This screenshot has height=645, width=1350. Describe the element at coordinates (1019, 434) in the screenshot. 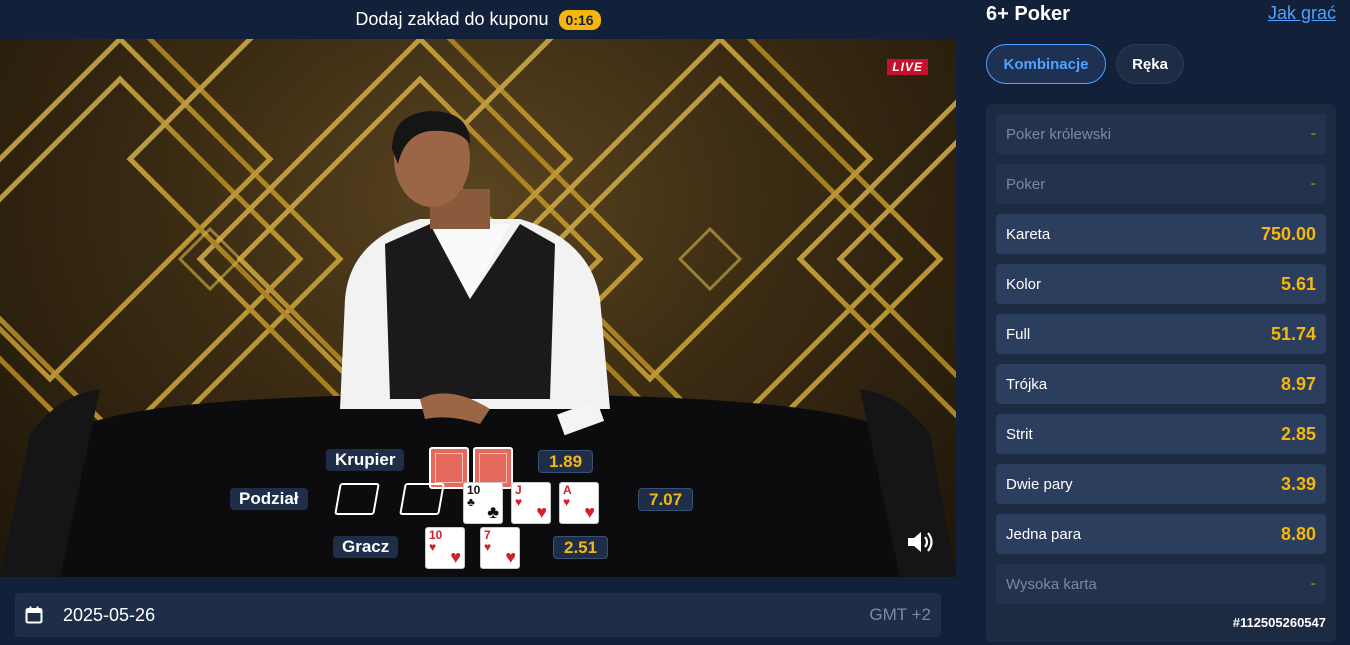

I see `bet-option-name: Strit` at that location.